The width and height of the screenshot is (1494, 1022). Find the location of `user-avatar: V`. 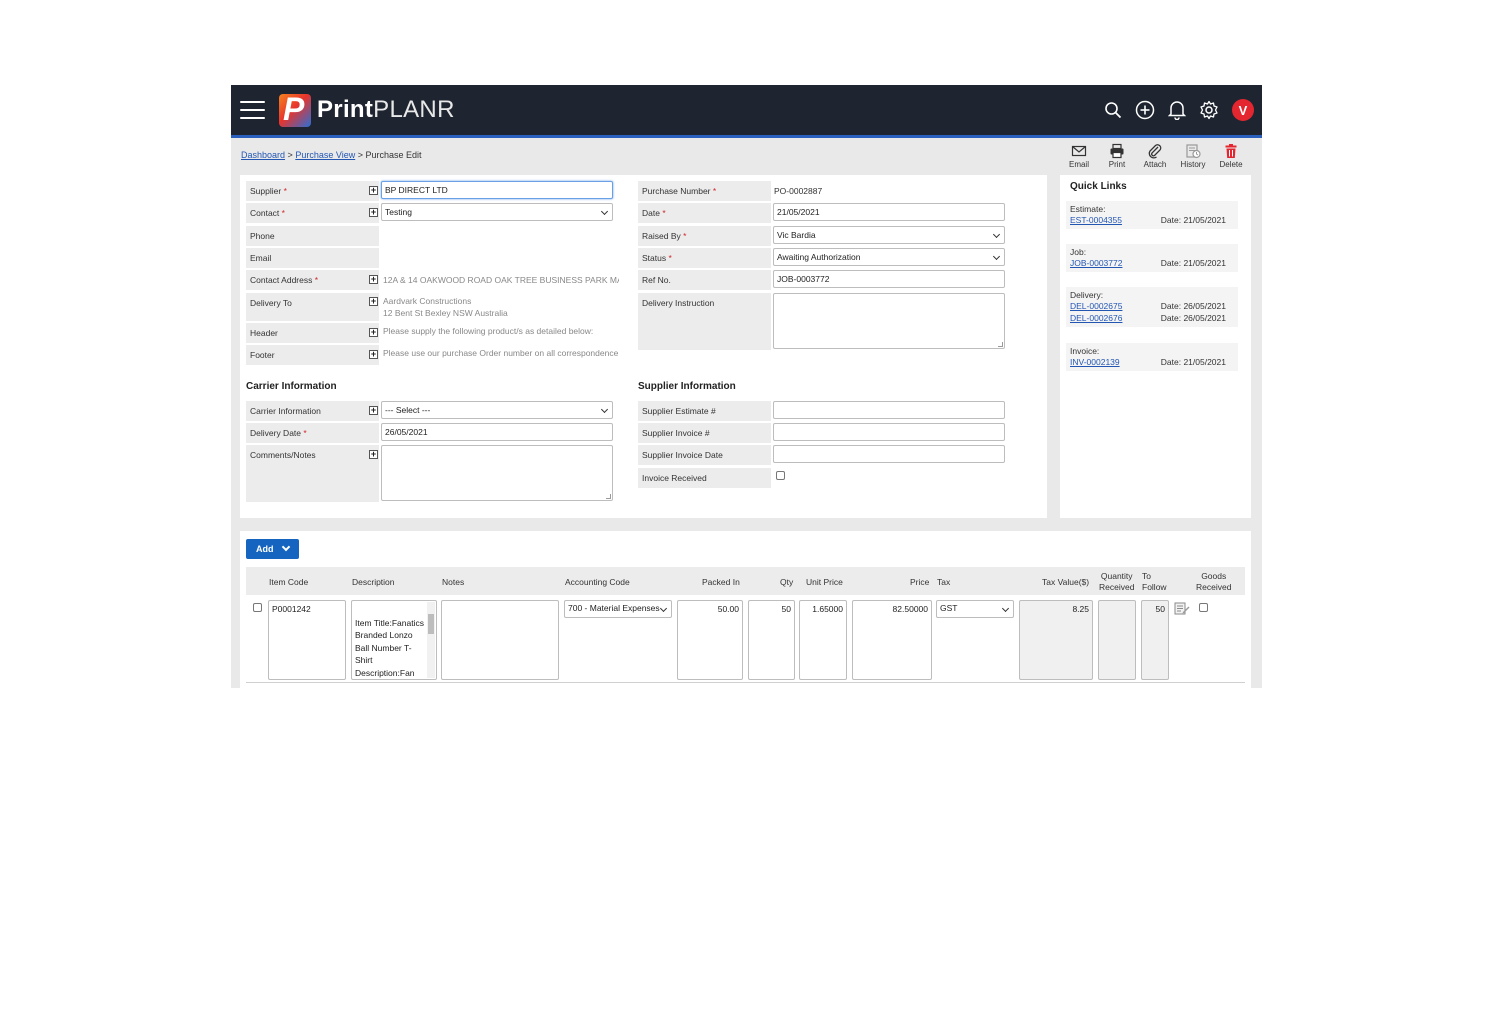

user-avatar: V is located at coordinates (1243, 110).